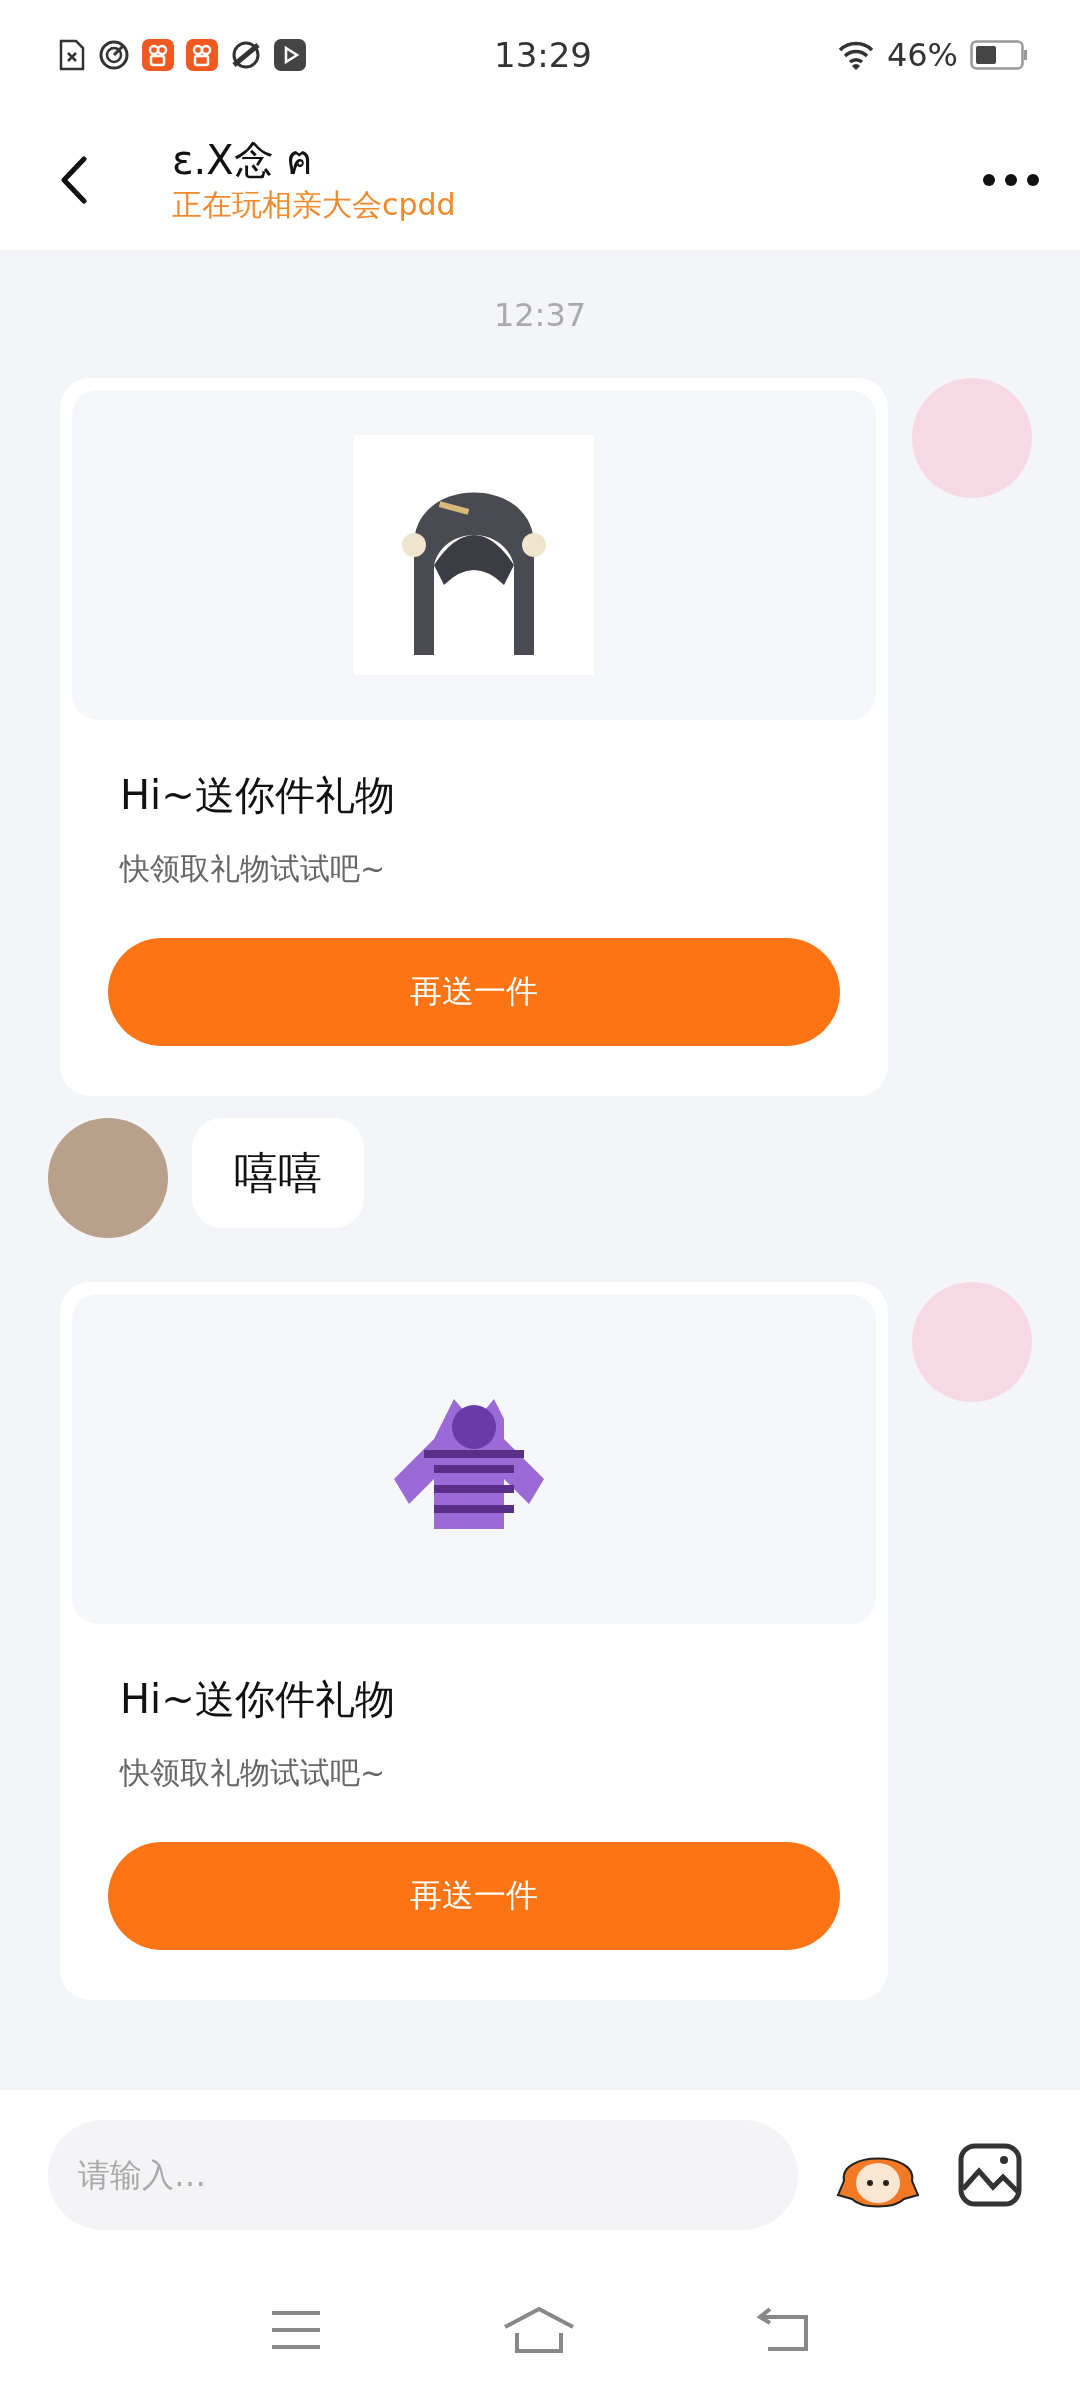 Image resolution: width=1080 pixels, height=2400 pixels. Describe the element at coordinates (314, 205) in the screenshot. I see `contact-status: 正在玩相亲大会cpdd` at that location.